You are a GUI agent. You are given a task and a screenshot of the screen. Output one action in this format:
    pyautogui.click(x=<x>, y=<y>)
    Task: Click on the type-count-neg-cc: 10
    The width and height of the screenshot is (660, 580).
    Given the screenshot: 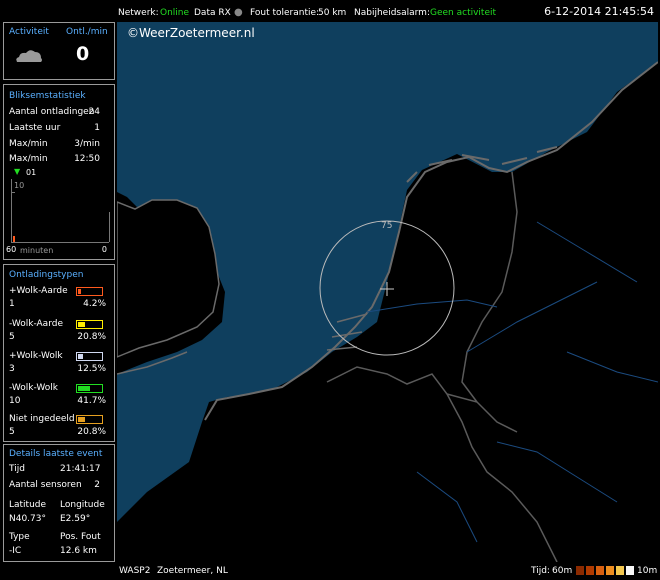 What is the action you would take?
    pyautogui.click(x=15, y=401)
    